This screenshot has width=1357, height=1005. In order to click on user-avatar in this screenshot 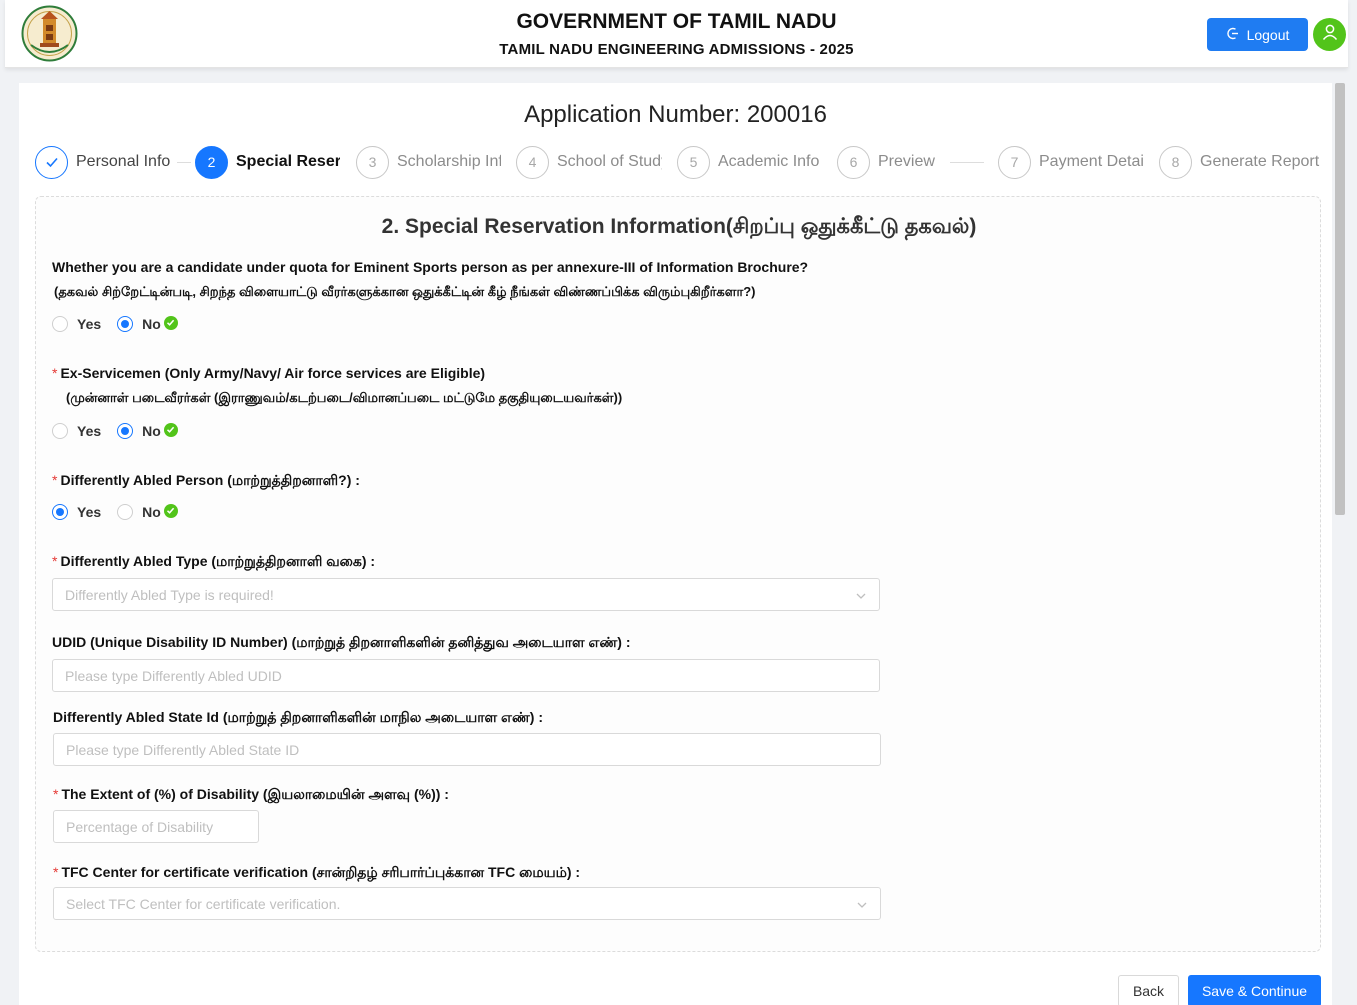, I will do `click(1329, 34)`.